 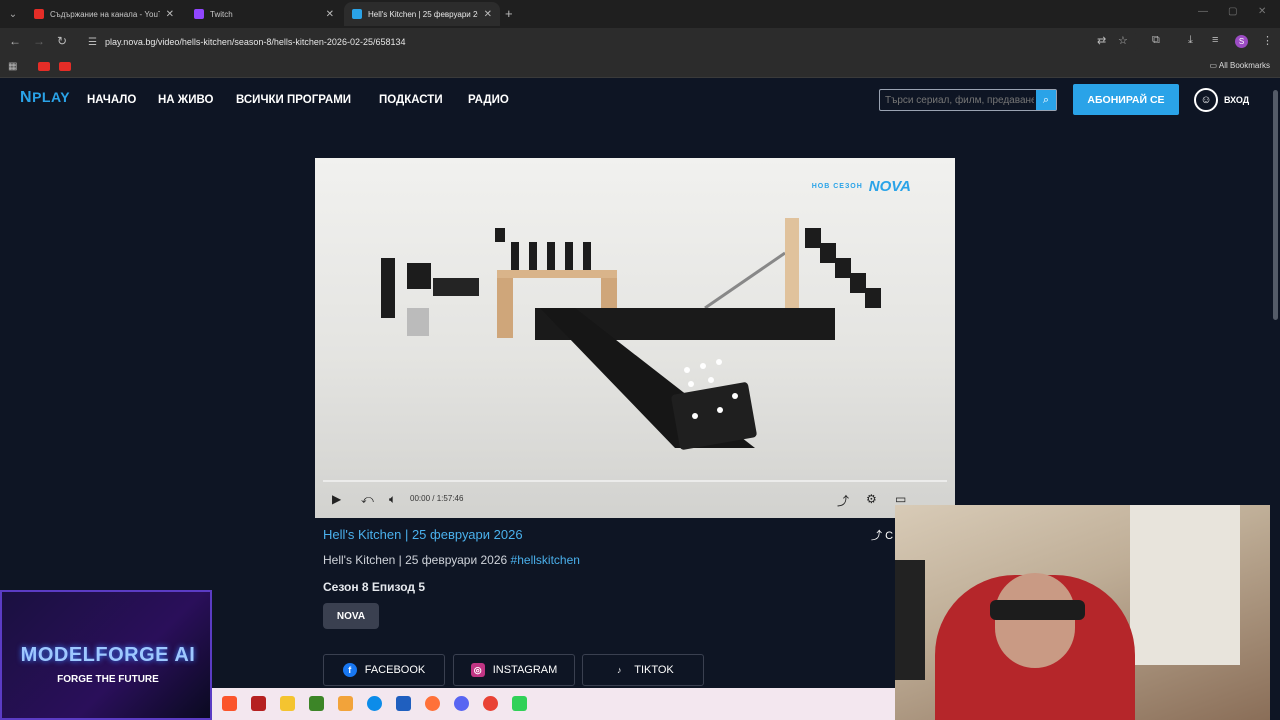 What do you see at coordinates (635, 481) in the screenshot?
I see `progress-bar` at bounding box center [635, 481].